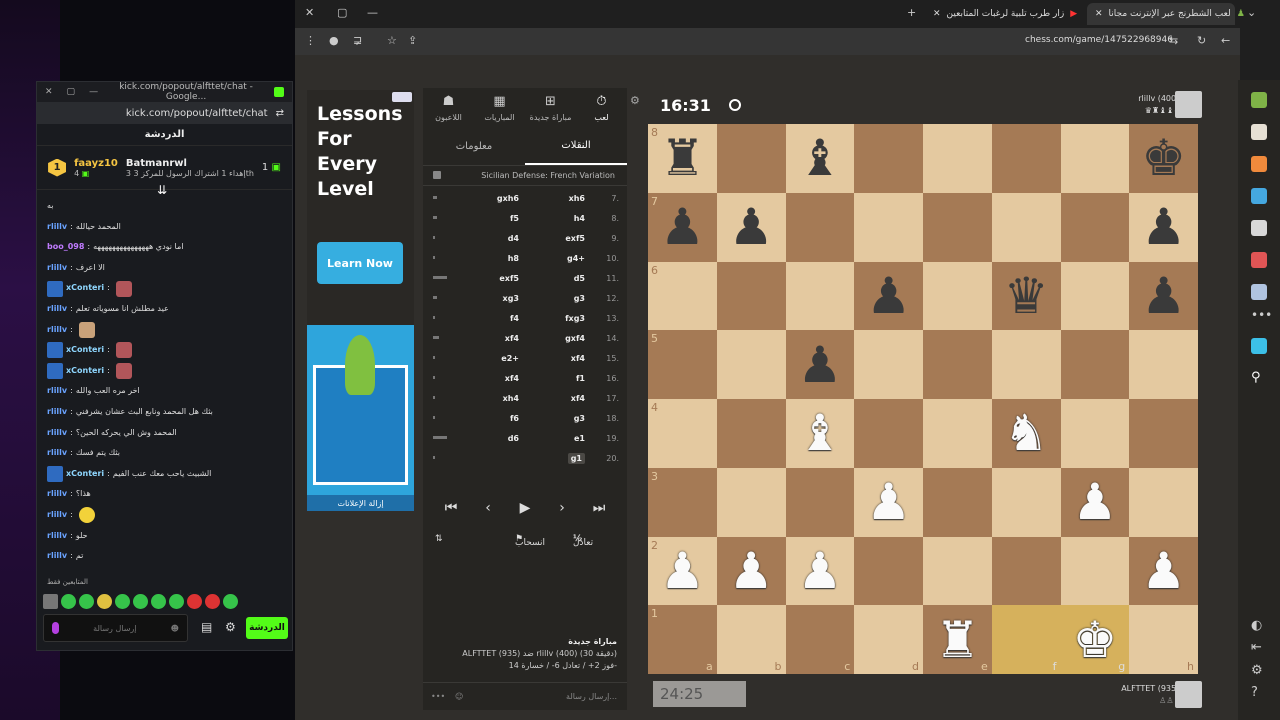 The image size is (1280, 720). What do you see at coordinates (579, 438) in the screenshot?
I see `white-move: e1` at bounding box center [579, 438].